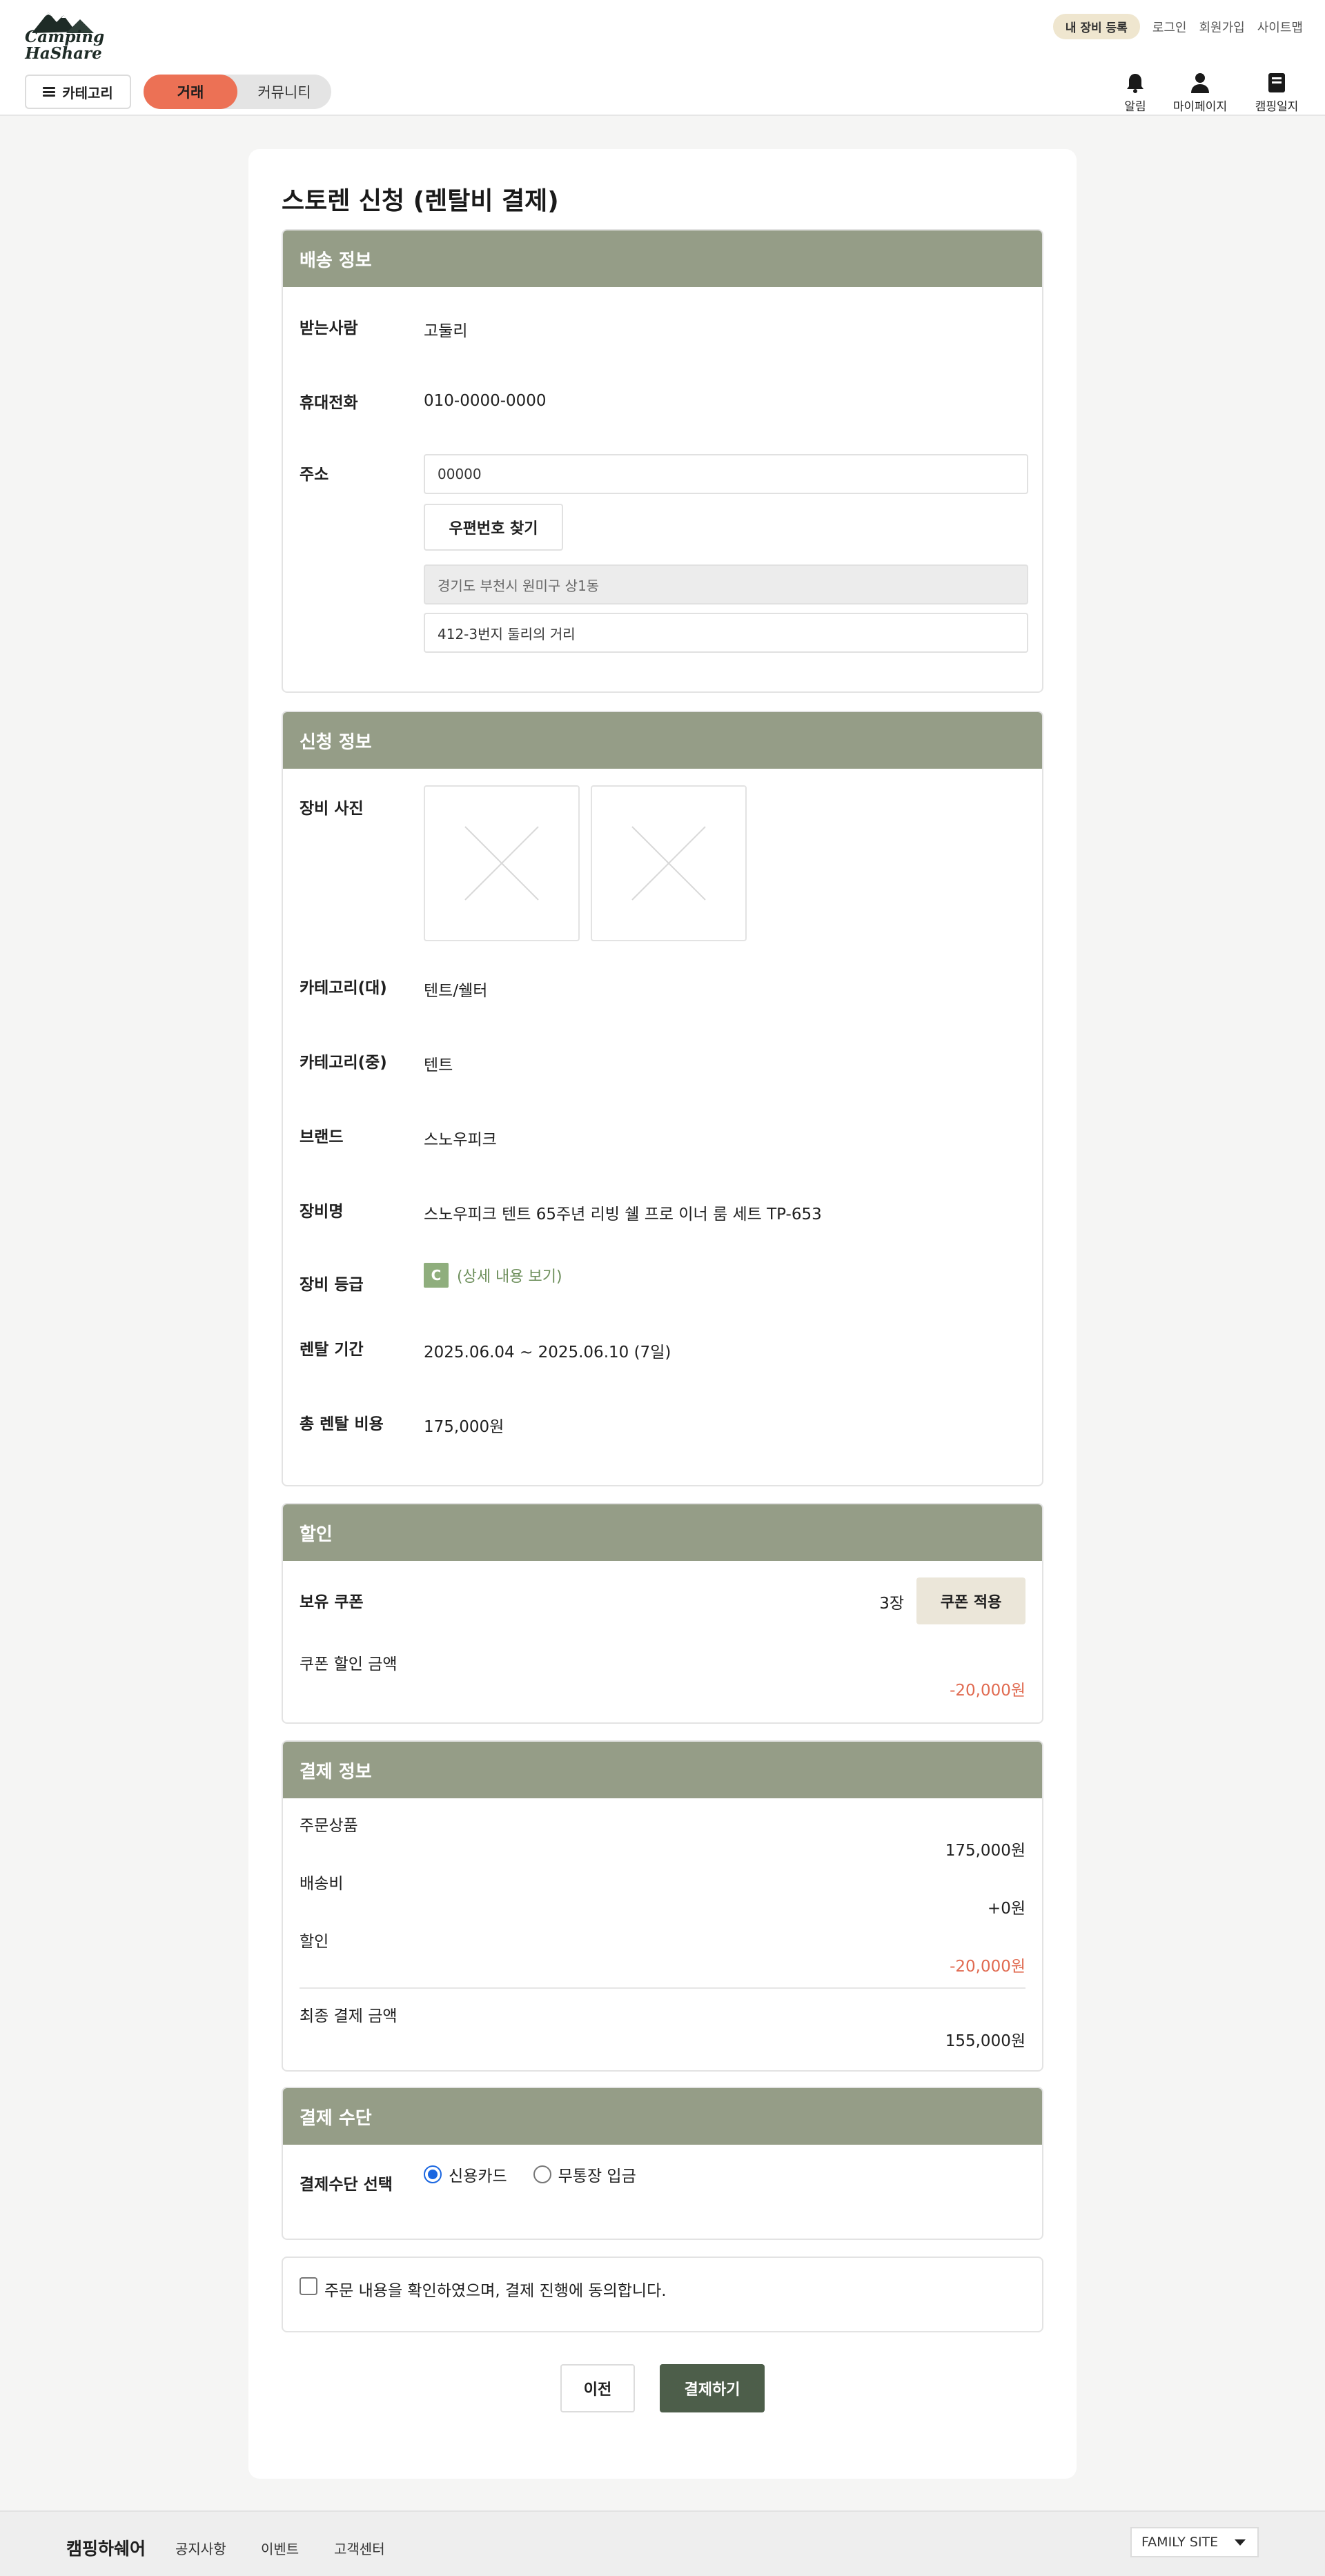 Image resolution: width=1325 pixels, height=2576 pixels. Describe the element at coordinates (662, 1988) in the screenshot. I see `divider` at that location.